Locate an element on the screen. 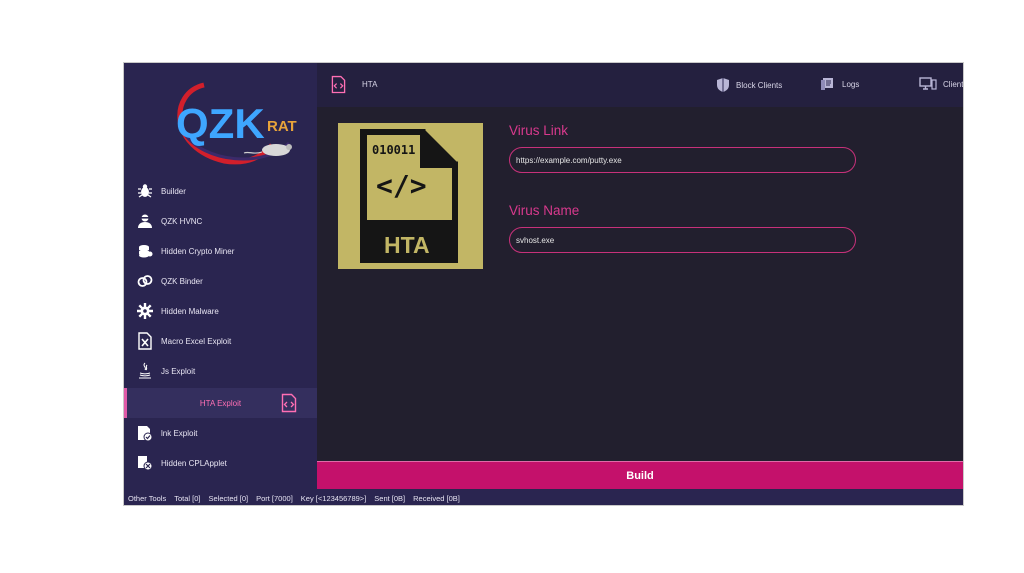 The width and height of the screenshot is (1024, 573). virus-name-label: Virus Name is located at coordinates (544, 210).